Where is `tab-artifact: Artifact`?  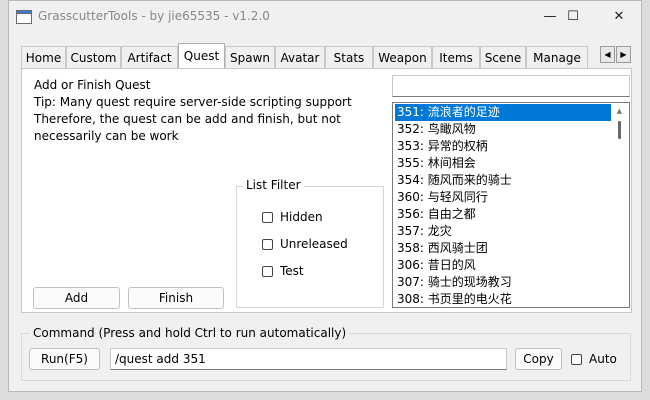 tab-artifact: Artifact is located at coordinates (149, 57).